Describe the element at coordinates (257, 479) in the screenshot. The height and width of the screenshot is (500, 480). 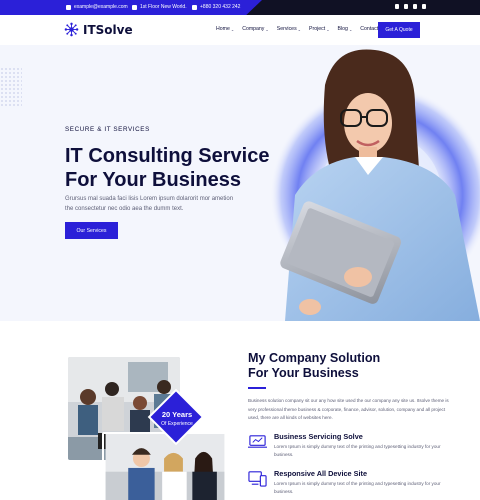
I see `devices-icon` at that location.